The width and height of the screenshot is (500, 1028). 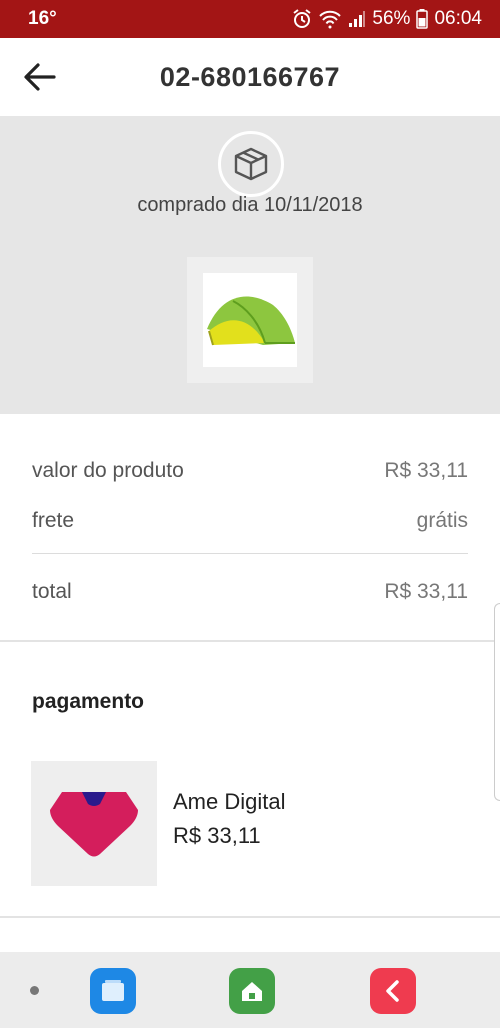 I want to click on section-divider, so click(x=250, y=641).